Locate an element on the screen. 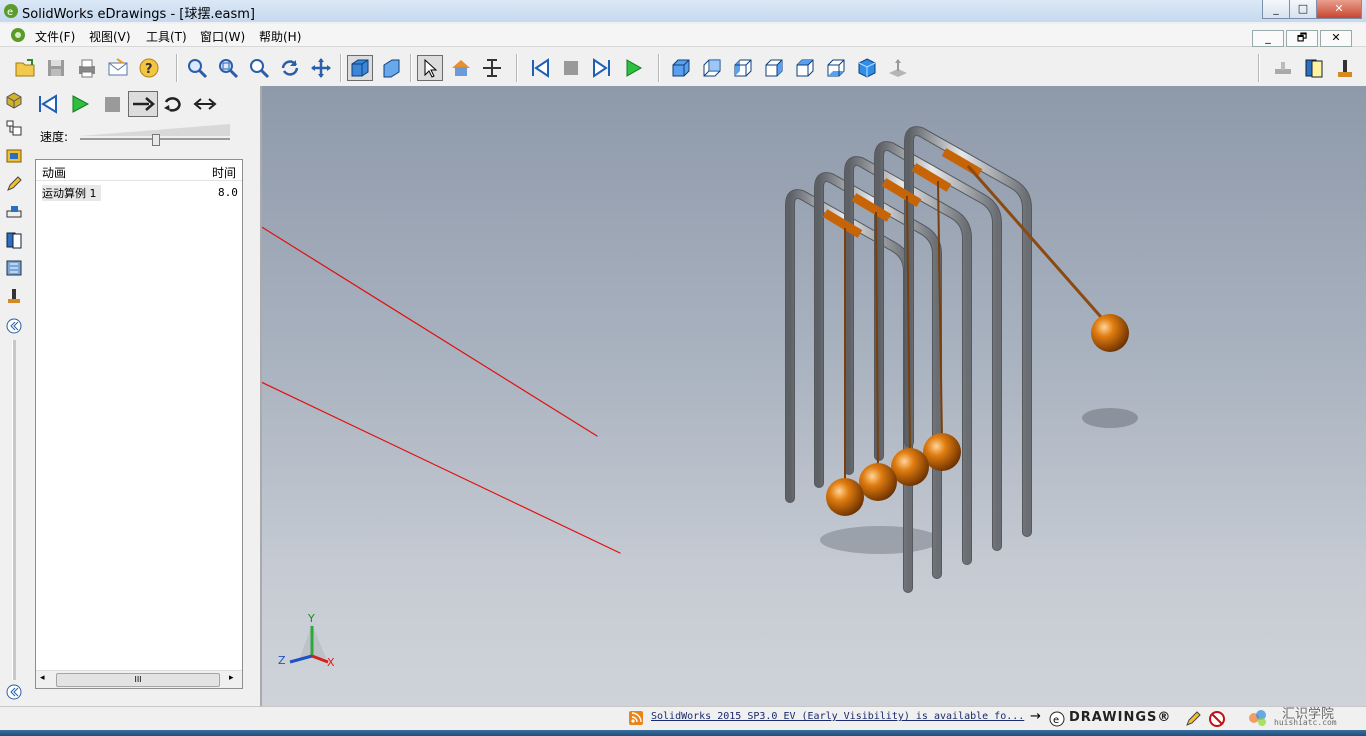 The height and width of the screenshot is (736, 1366). view-left-icon is located at coordinates (743, 68).